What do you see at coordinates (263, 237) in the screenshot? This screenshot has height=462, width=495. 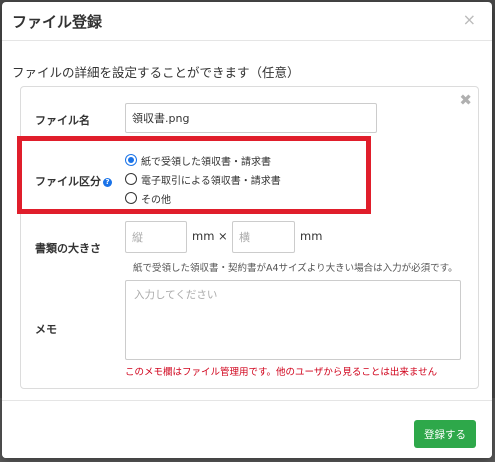 I see `horizontal-size-input` at bounding box center [263, 237].